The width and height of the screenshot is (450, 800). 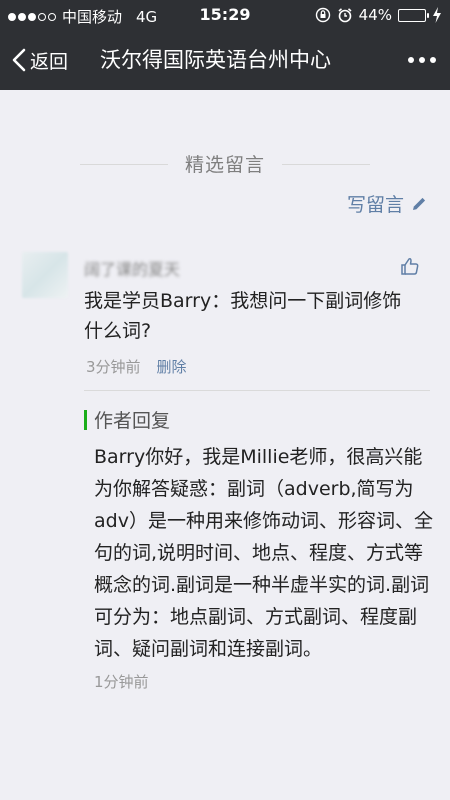 I want to click on alarm-icon, so click(x=345, y=15).